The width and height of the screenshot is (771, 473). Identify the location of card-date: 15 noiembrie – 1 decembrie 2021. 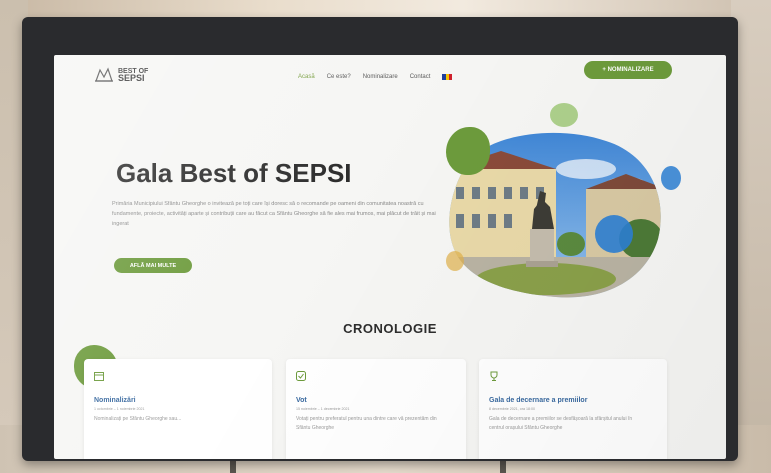
(323, 409).